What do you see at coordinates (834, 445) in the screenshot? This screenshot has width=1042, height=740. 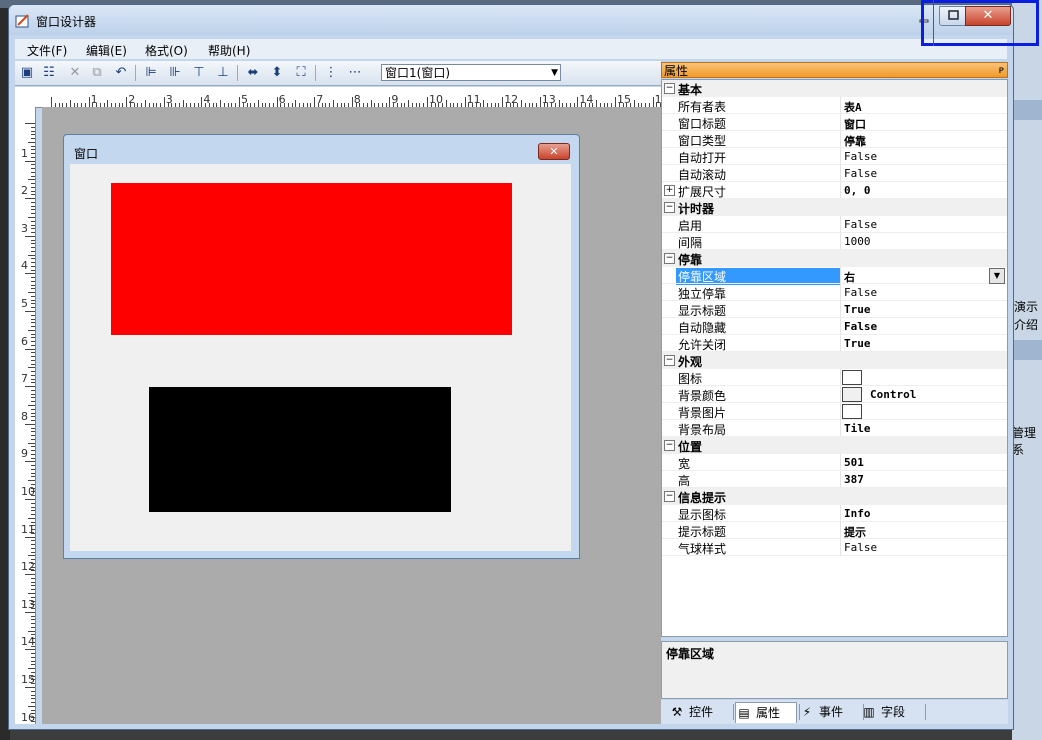 I see `property-category: − 位置` at bounding box center [834, 445].